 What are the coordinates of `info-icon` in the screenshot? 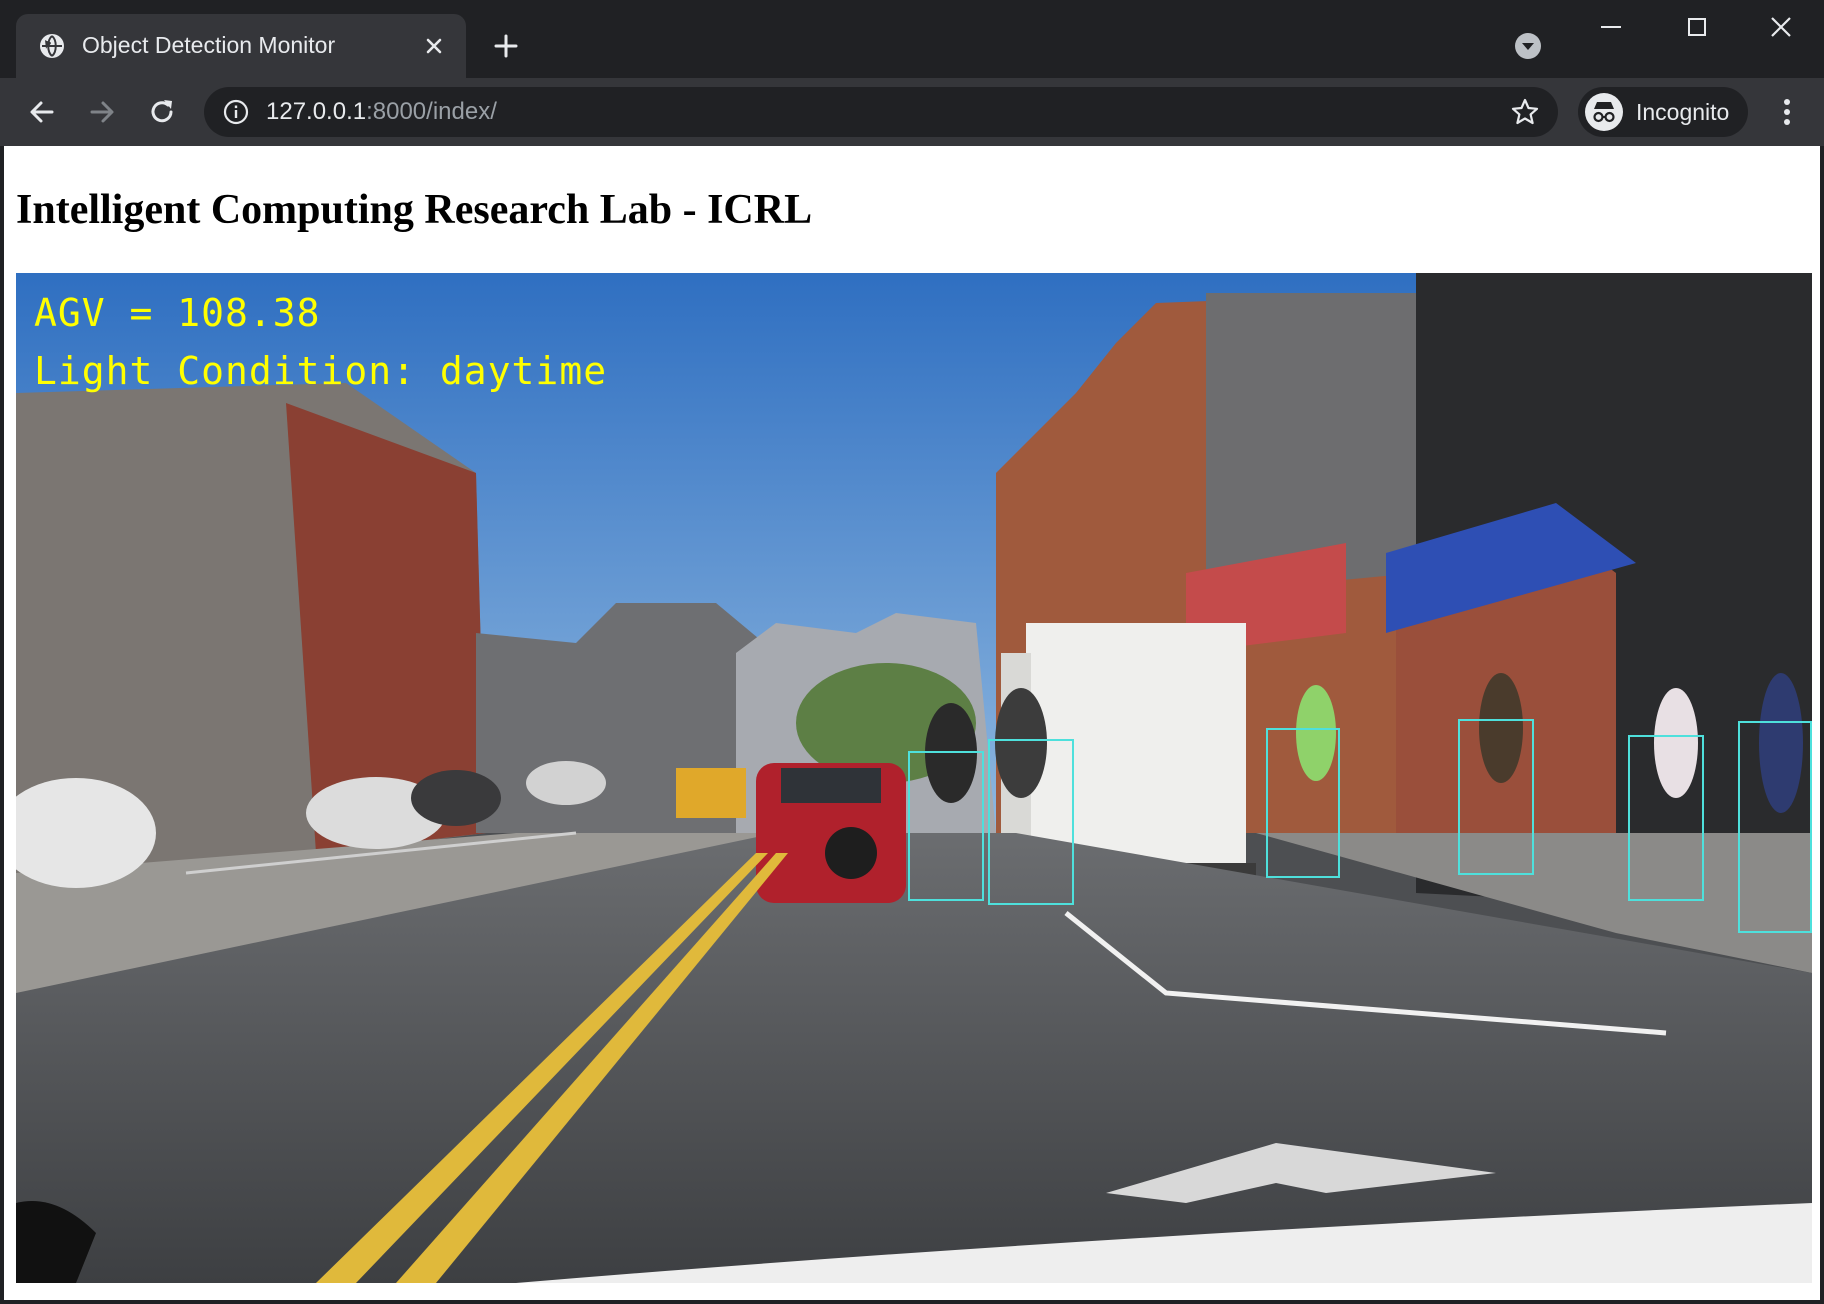 It's located at (236, 112).